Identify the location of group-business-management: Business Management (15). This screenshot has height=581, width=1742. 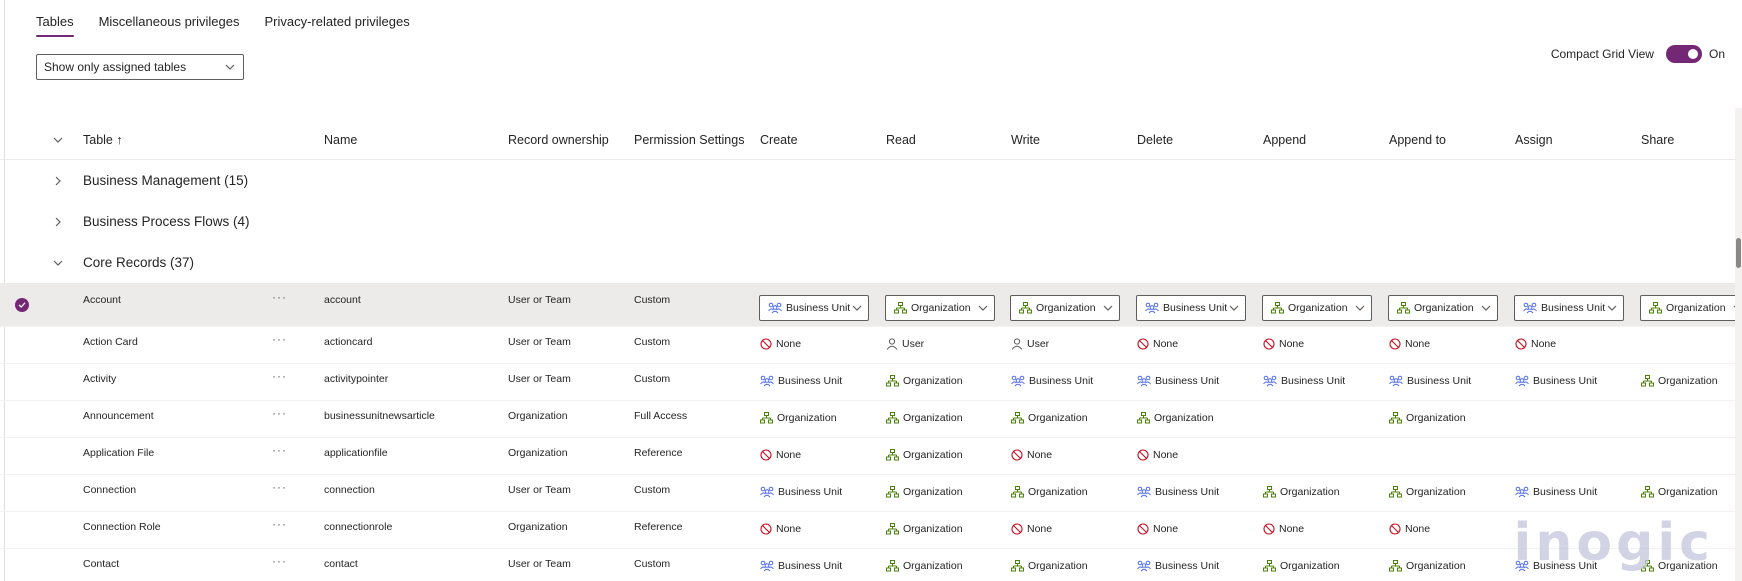
(867, 180).